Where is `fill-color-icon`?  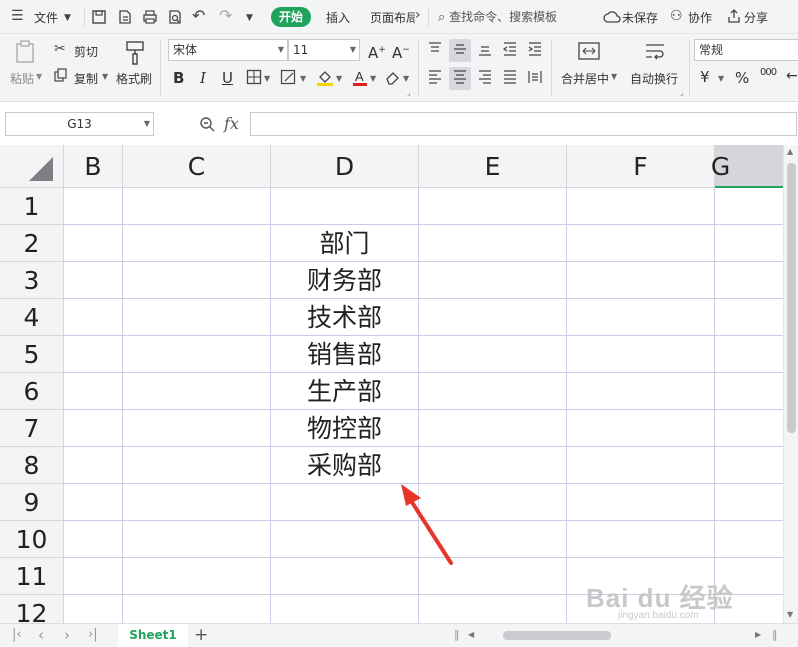 fill-color-icon is located at coordinates (325, 78).